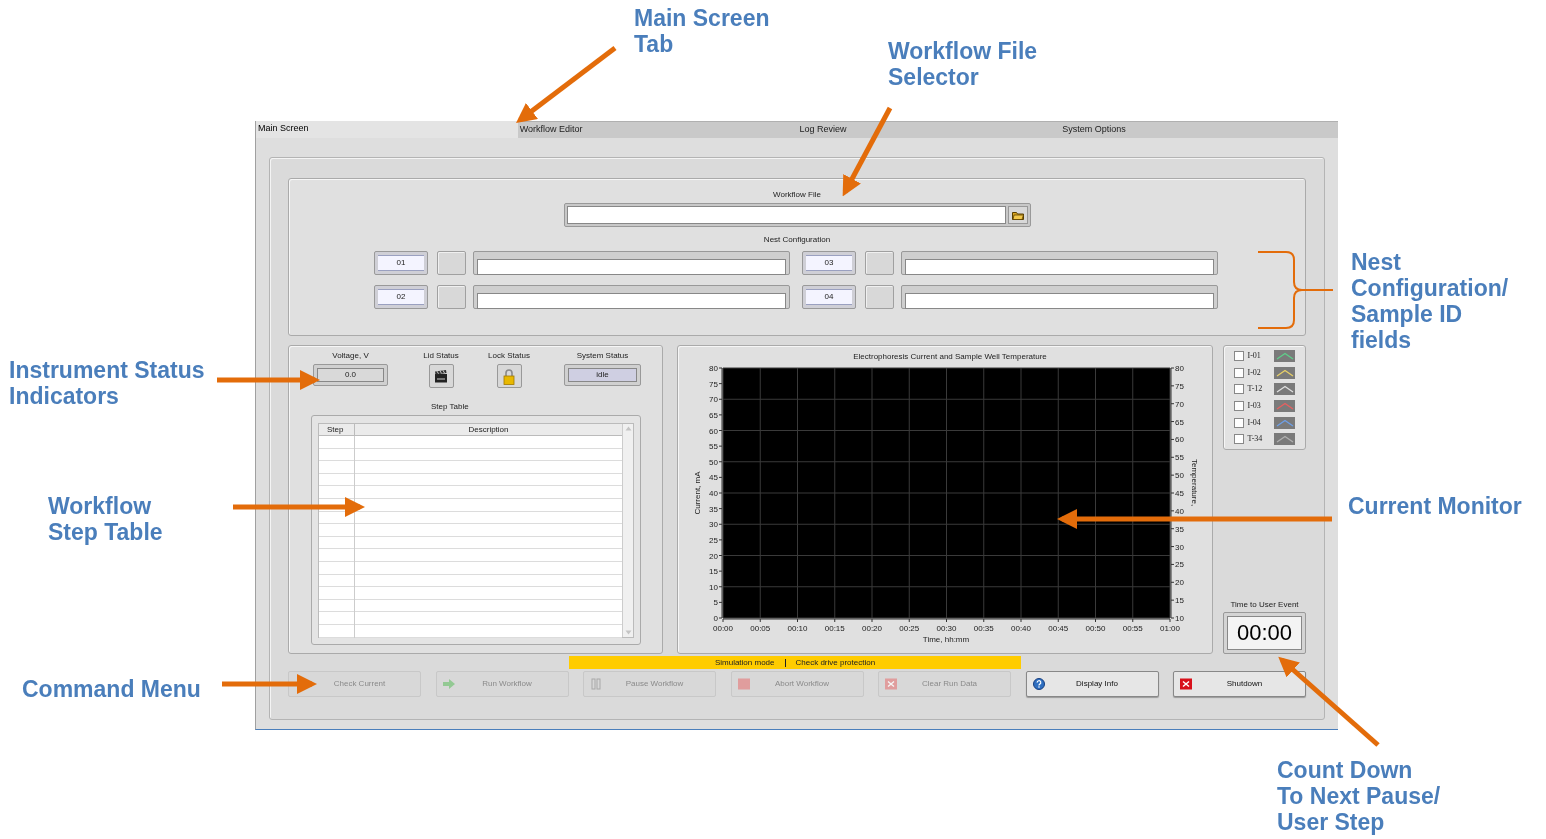 The image size is (1546, 839). Describe the element at coordinates (1435, 506) in the screenshot. I see `callout-label: Current Monitor` at that location.